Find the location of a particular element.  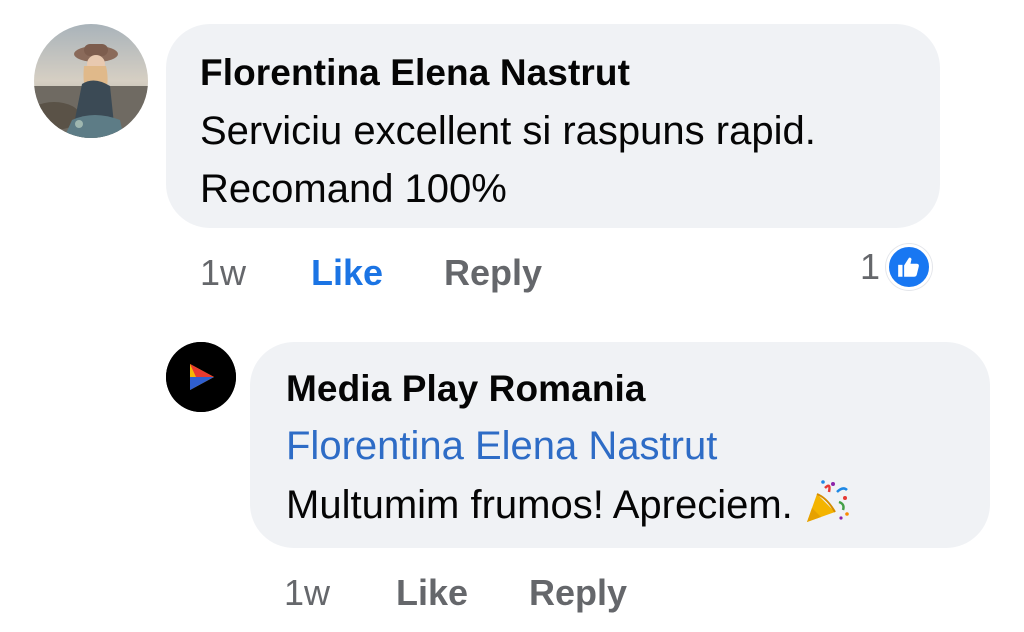

reply-button-reply: Reply is located at coordinates (578, 593).